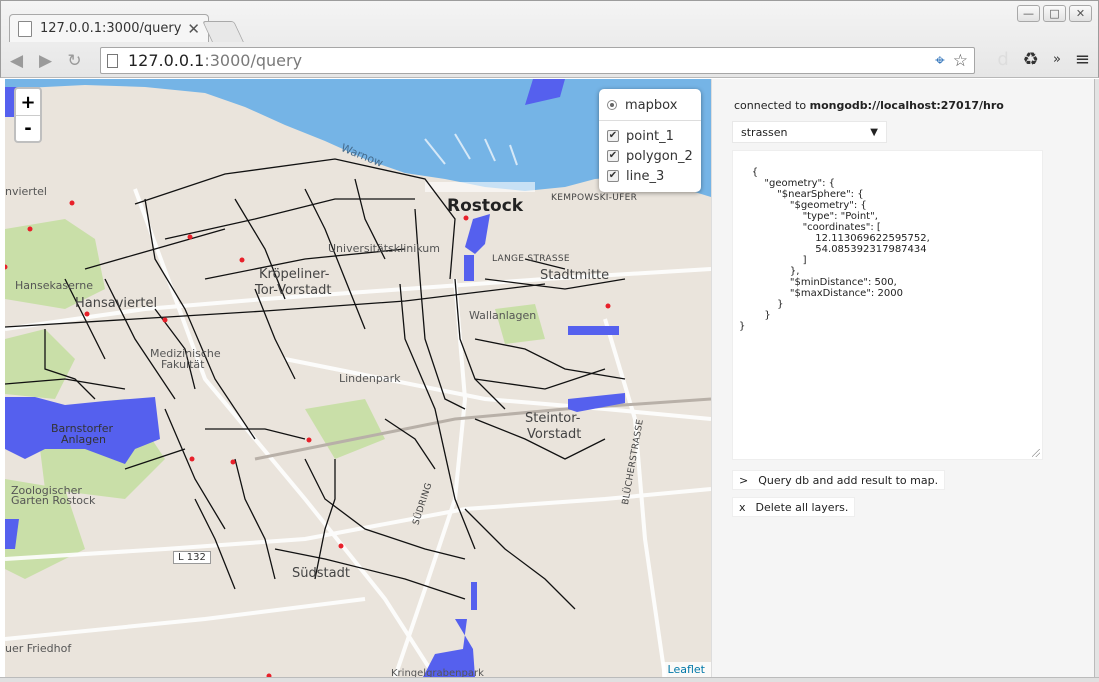 This screenshot has height=682, width=1099. I want to click on tab-title: 127.0.0.1:3000/query, so click(111, 28).